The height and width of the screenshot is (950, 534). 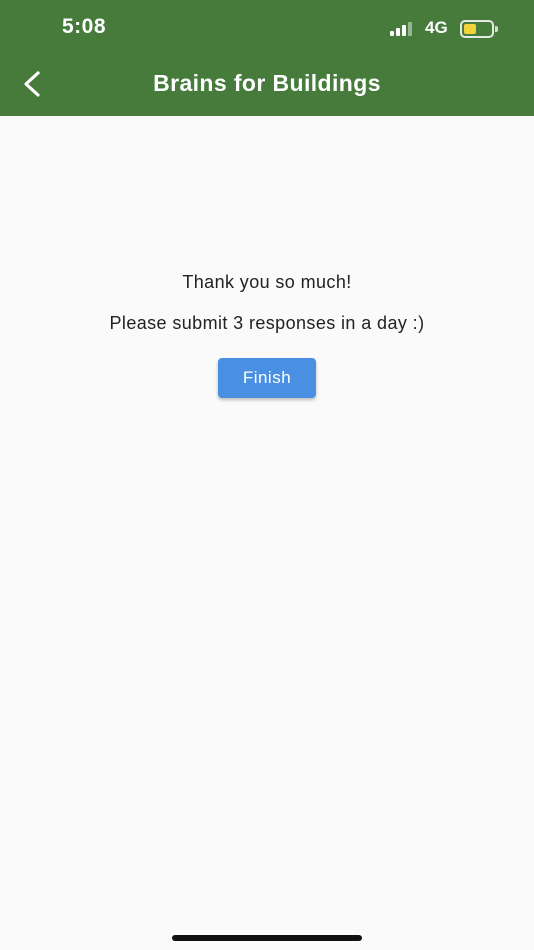 What do you see at coordinates (267, 29) in the screenshot?
I see `status-bar: 5:08 4G` at bounding box center [267, 29].